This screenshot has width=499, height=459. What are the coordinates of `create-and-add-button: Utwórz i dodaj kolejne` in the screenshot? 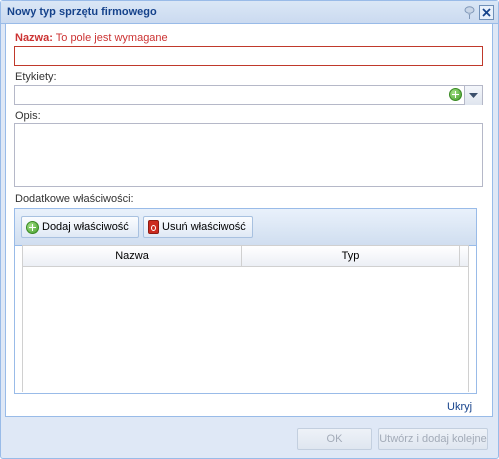 It's located at (433, 439).